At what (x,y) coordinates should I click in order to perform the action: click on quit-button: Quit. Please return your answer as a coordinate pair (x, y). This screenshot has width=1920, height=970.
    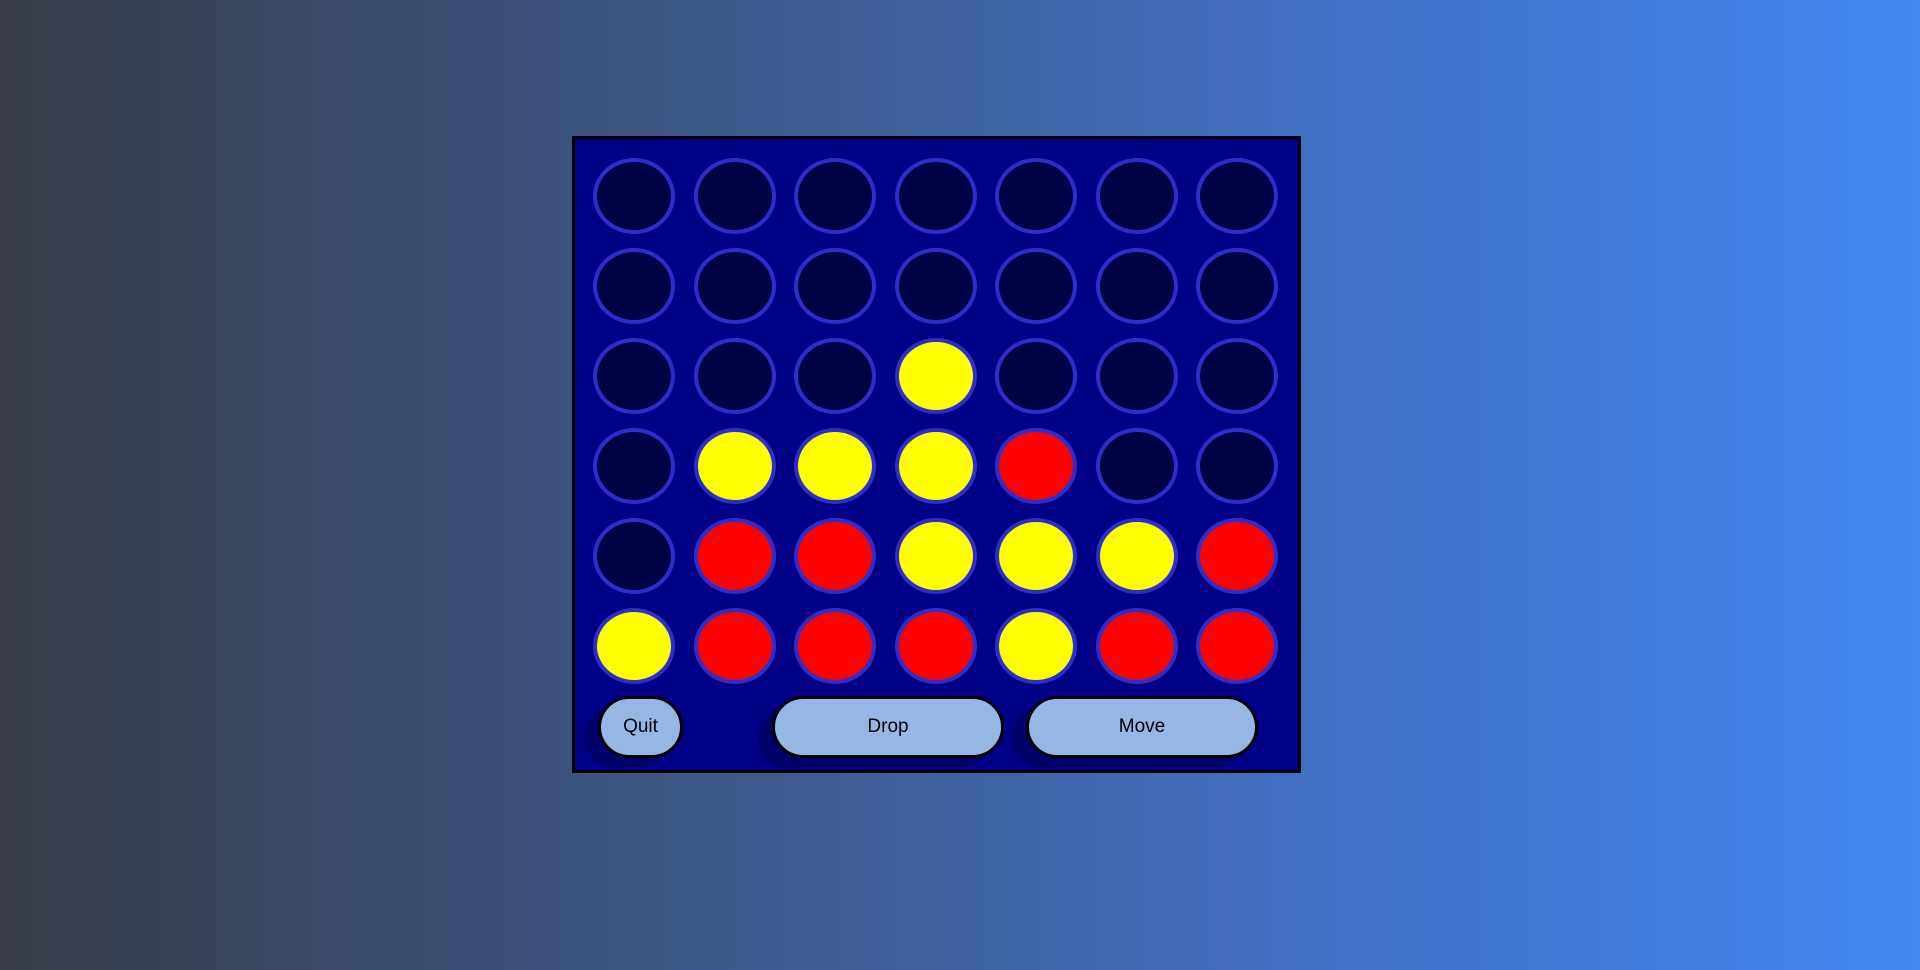
    Looking at the image, I should click on (640, 727).